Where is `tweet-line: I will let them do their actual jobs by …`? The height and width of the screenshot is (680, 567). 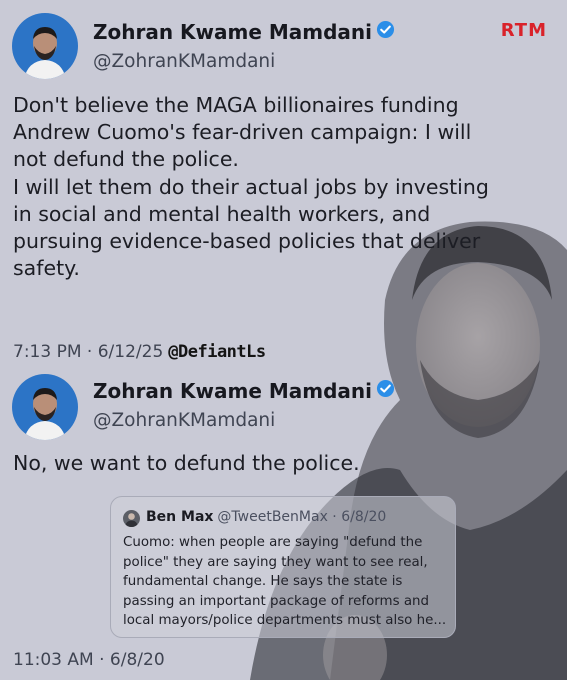
tweet-line: I will let them do their actual jobs by … is located at coordinates (251, 186).